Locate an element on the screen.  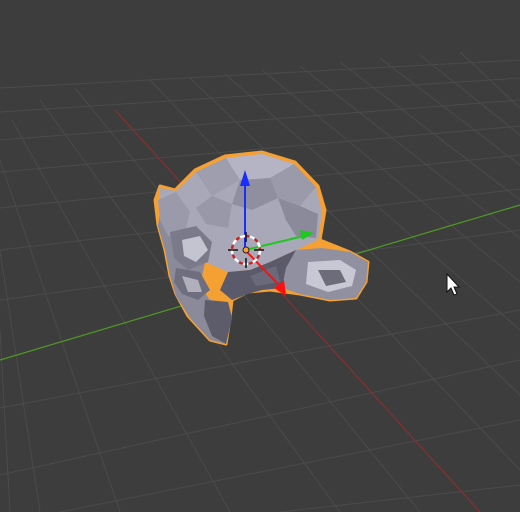
arrow-pointer-icon is located at coordinates (453, 284).